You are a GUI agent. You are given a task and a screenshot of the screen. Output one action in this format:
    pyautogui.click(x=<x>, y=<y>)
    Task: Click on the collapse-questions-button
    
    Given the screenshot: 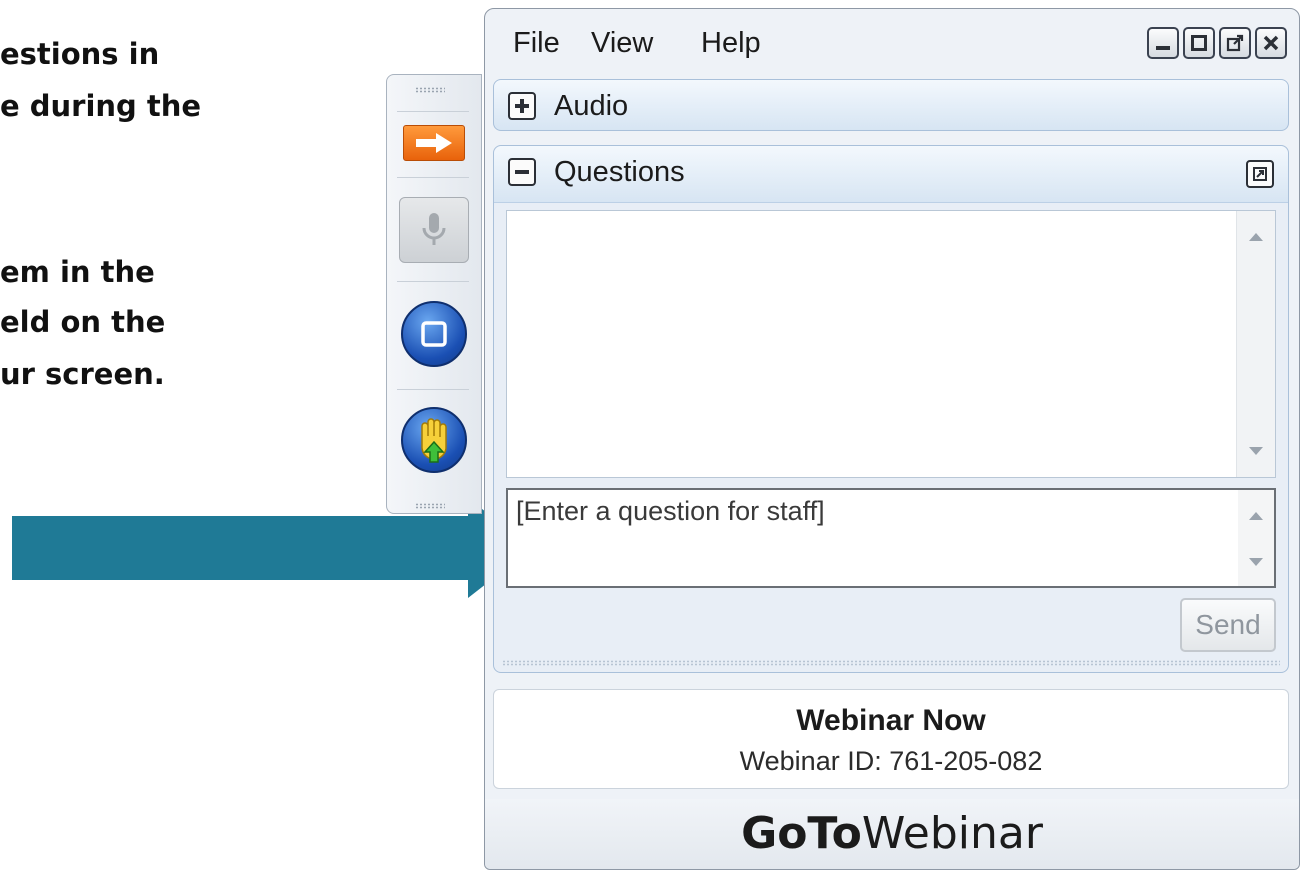 What is the action you would take?
    pyautogui.click(x=522, y=172)
    